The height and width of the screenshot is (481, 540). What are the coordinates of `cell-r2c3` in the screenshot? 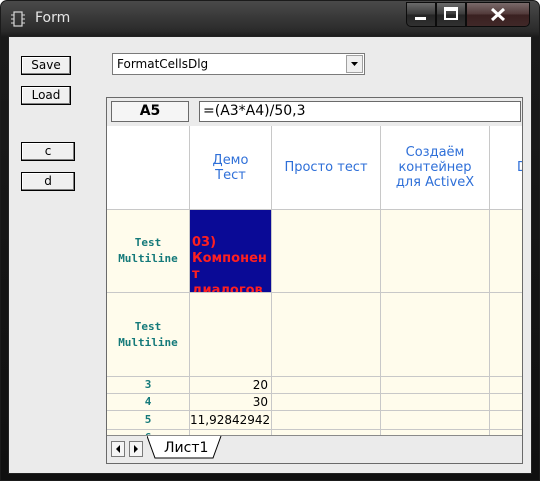 It's located at (435, 335).